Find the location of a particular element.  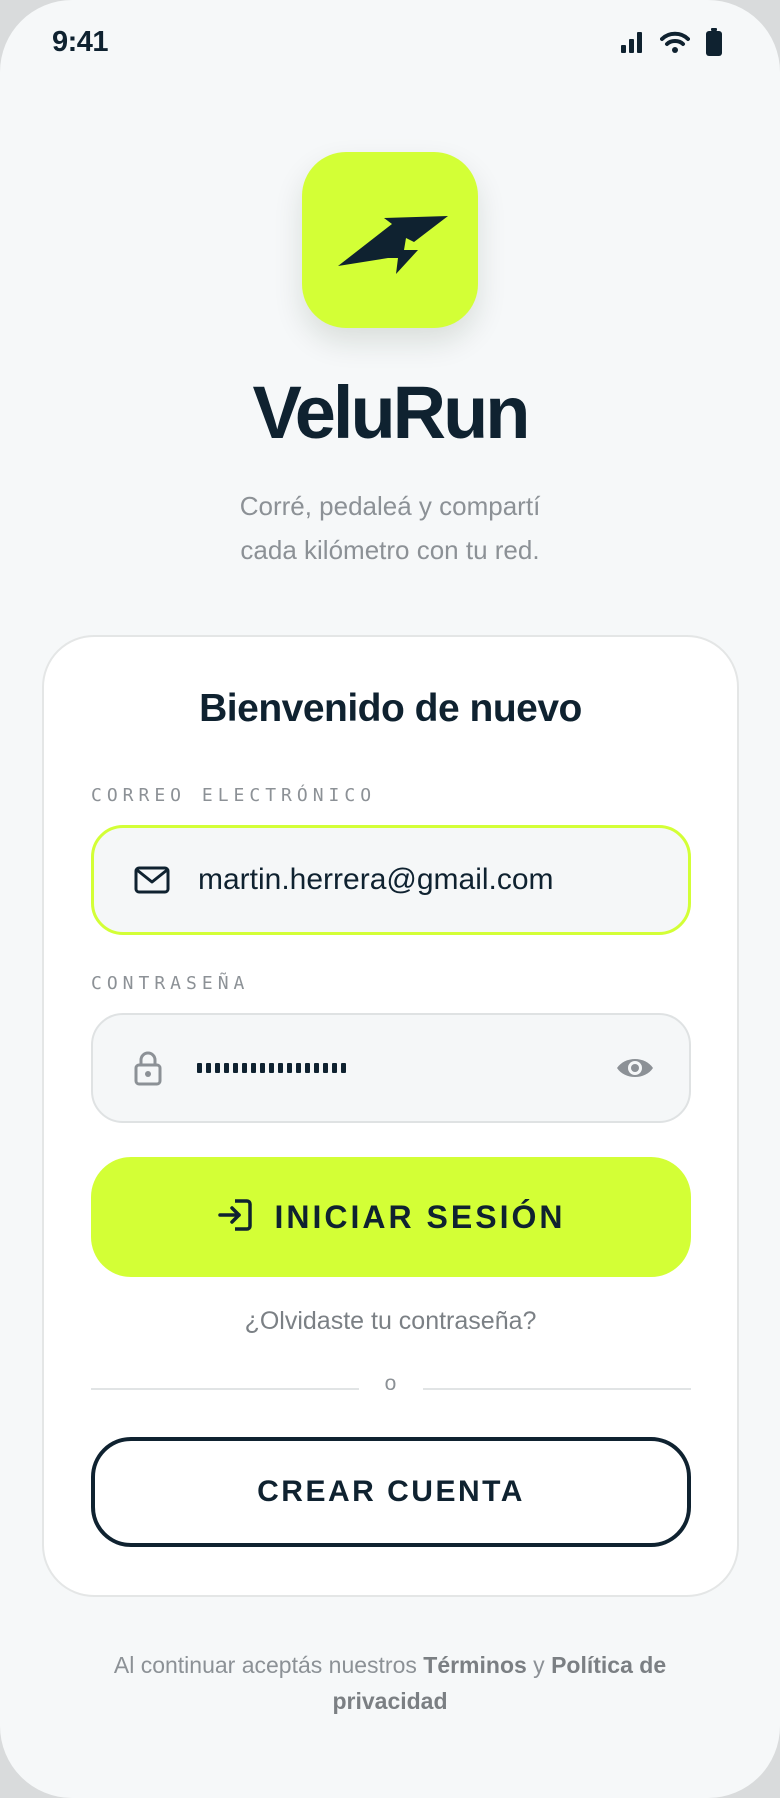

tagline-line-1: Corré, pedaleá y compartí is located at coordinates (390, 506).